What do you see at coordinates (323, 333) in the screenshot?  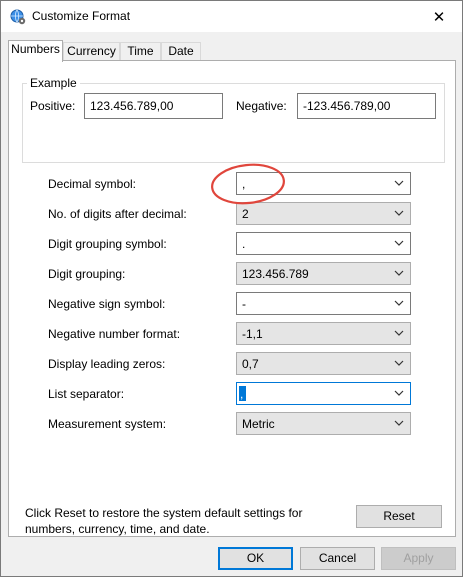 I see `negative-number-format-combo: -1,1` at bounding box center [323, 333].